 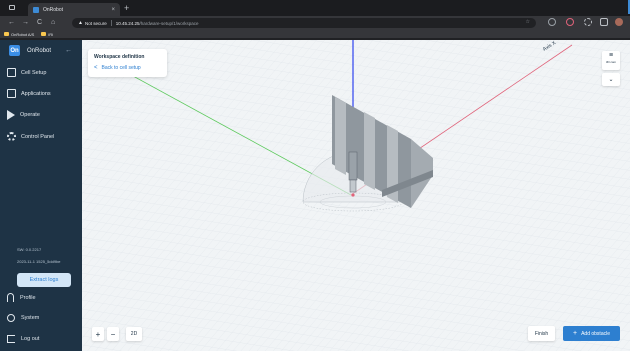 I want to click on workspace-title: Workspace definition, so click(x=119, y=57).